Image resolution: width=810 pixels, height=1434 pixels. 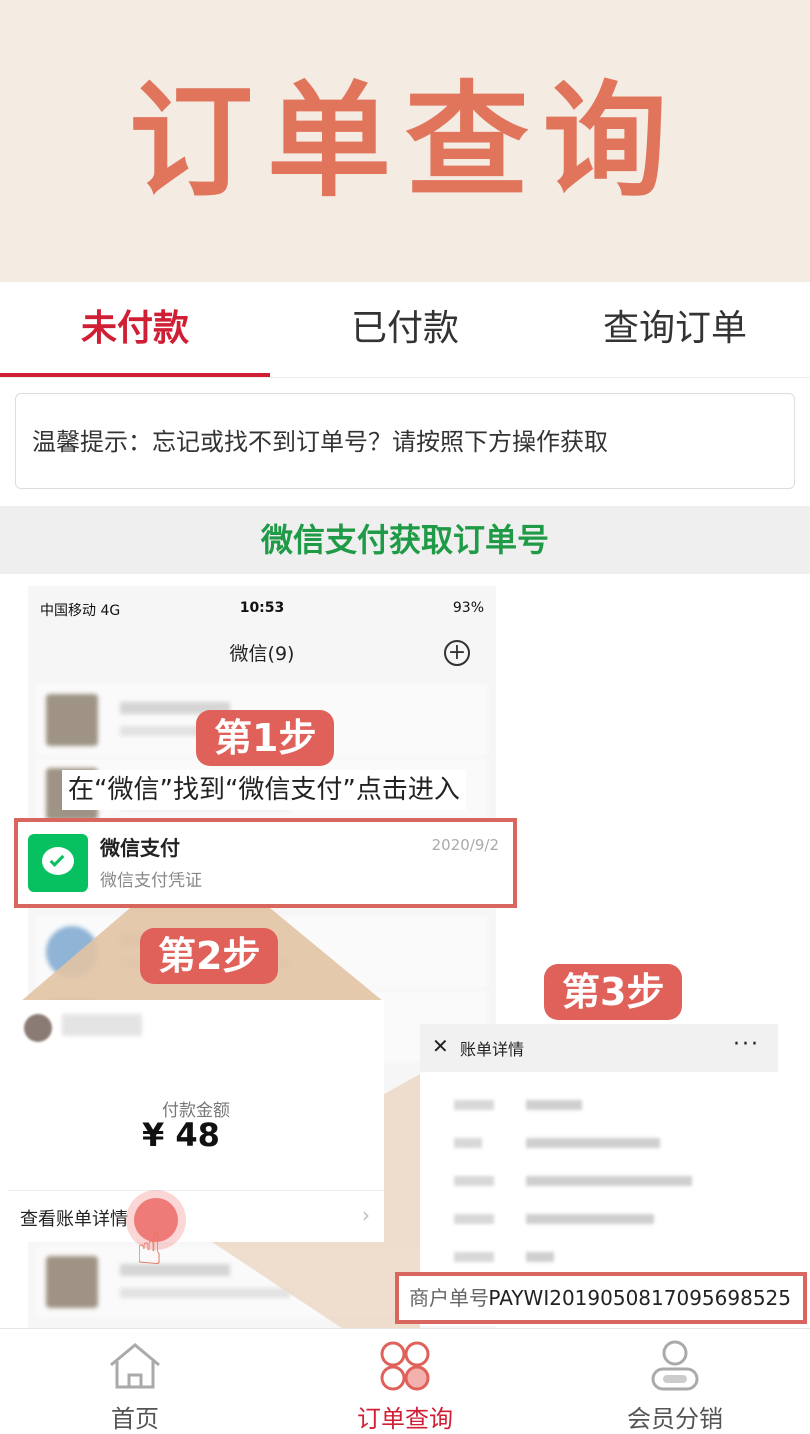 I want to click on home-icon, so click(x=135, y=1366).